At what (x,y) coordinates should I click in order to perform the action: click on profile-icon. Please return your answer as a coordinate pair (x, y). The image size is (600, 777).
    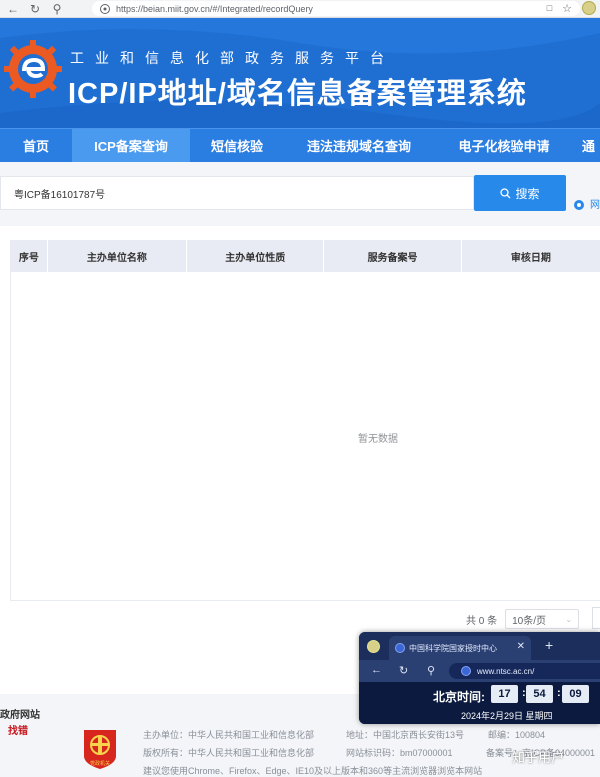
    Looking at the image, I should click on (373, 646).